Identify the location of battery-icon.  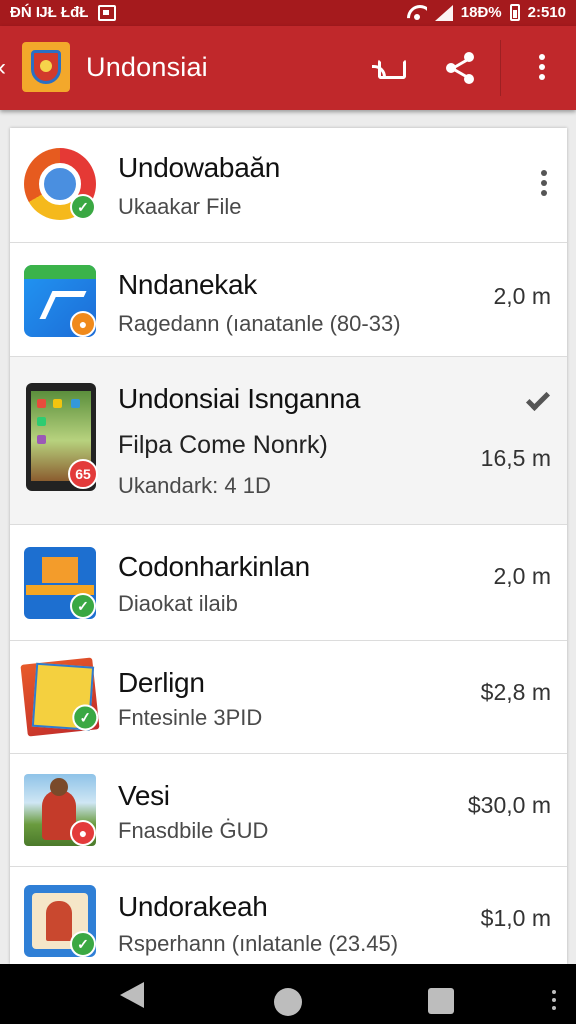
(514, 12).